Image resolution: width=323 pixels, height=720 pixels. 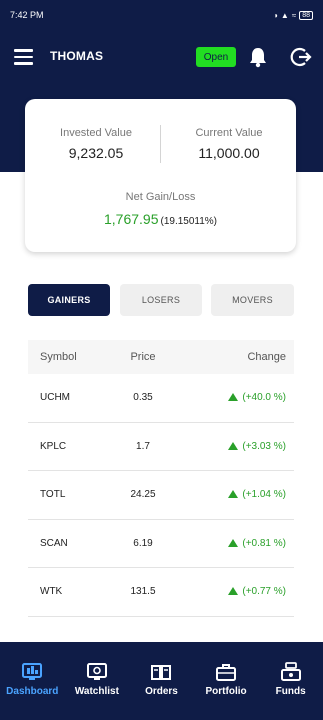 What do you see at coordinates (160, 209) in the screenshot?
I see `net-gain-block: Net Gain/Loss 1,767.95 (19.15011%)` at bounding box center [160, 209].